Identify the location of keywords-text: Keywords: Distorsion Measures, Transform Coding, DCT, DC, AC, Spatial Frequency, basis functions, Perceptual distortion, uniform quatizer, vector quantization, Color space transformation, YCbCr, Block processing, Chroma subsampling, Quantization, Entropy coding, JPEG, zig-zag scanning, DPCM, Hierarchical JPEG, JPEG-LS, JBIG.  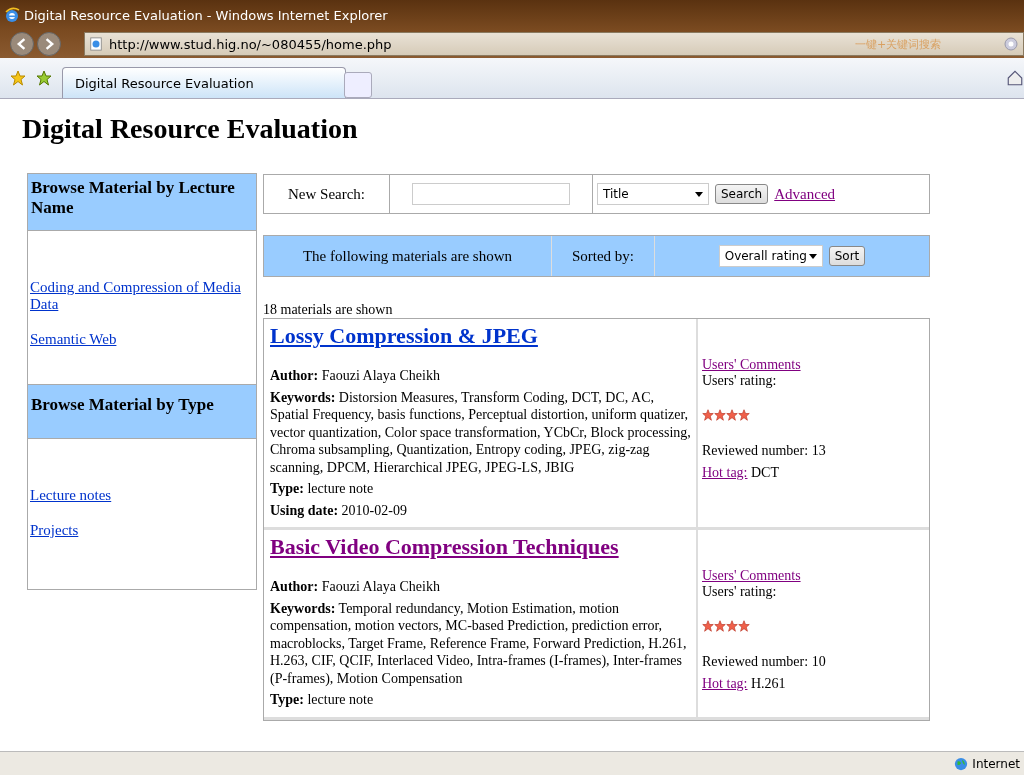
(481, 432).